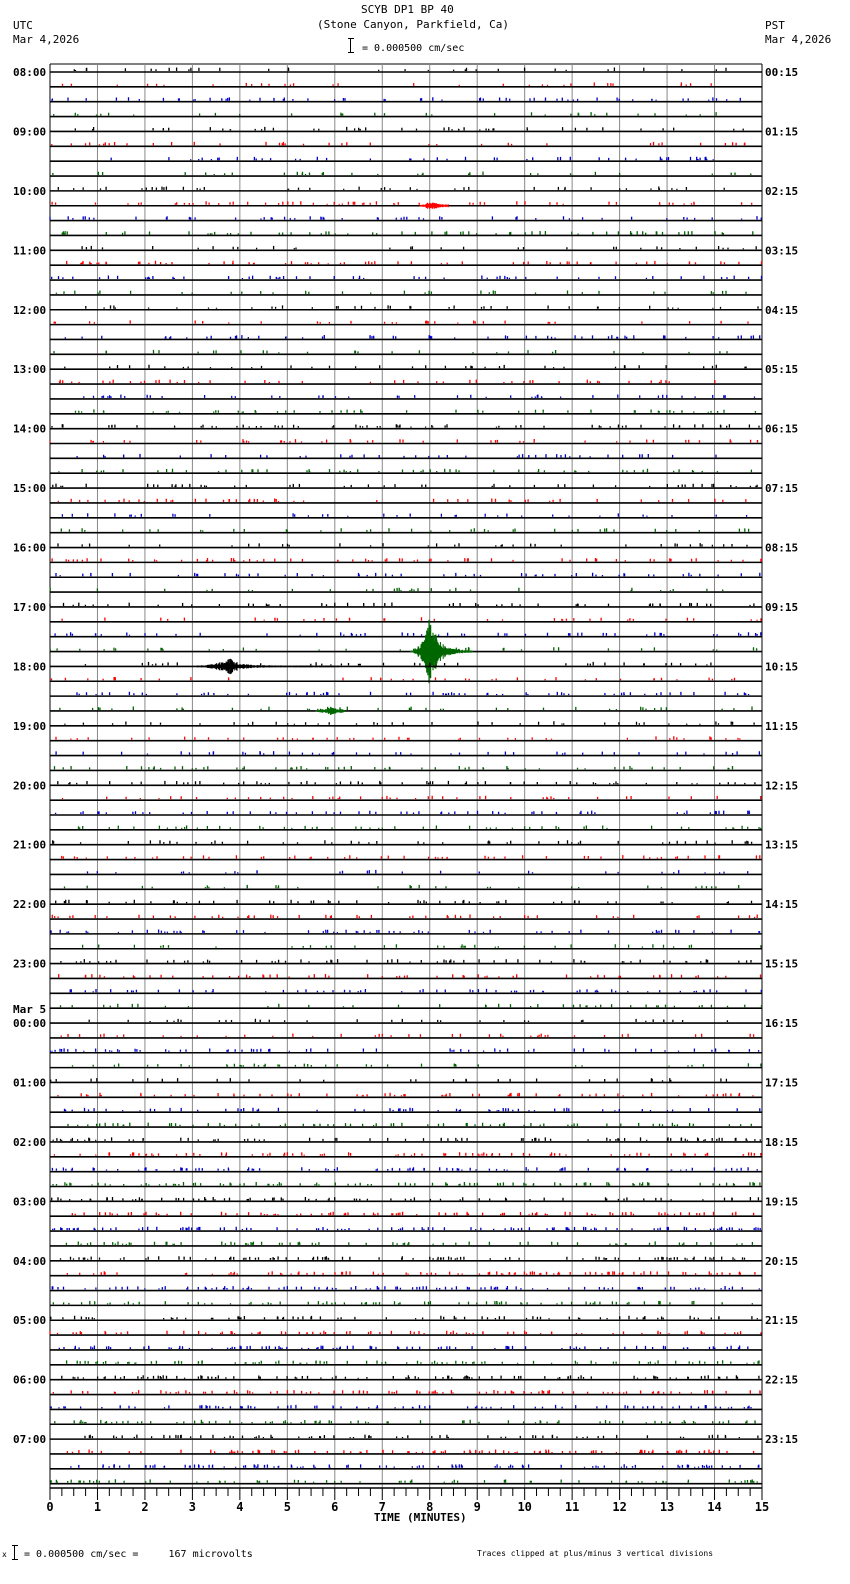  I want to click on utc-hour-label: 23:00, so click(29, 964).